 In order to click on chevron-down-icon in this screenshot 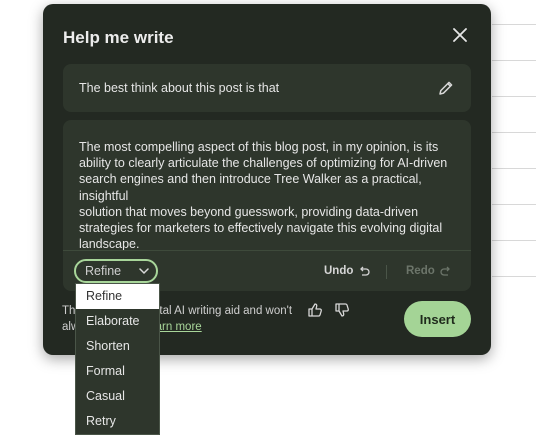, I will do `click(144, 271)`.